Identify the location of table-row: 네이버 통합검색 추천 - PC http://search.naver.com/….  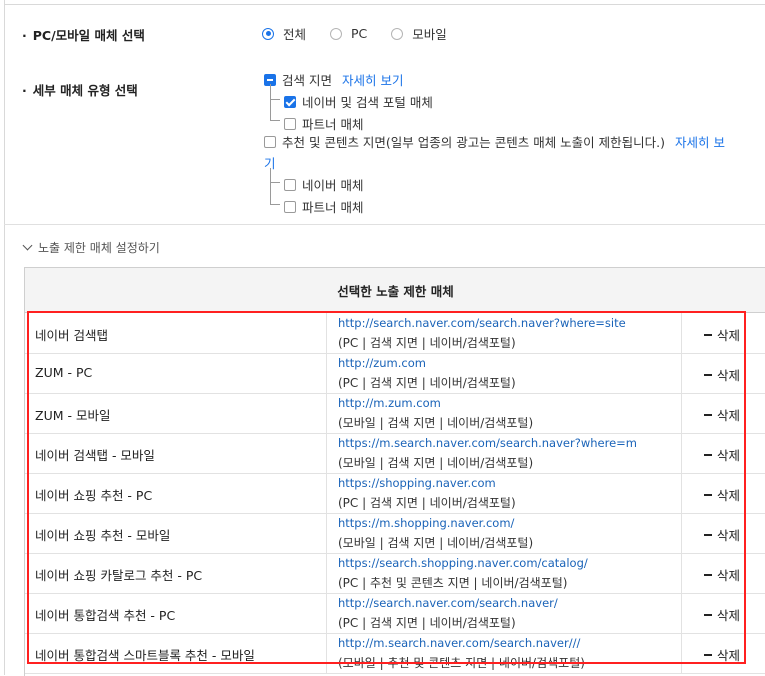
(395, 613).